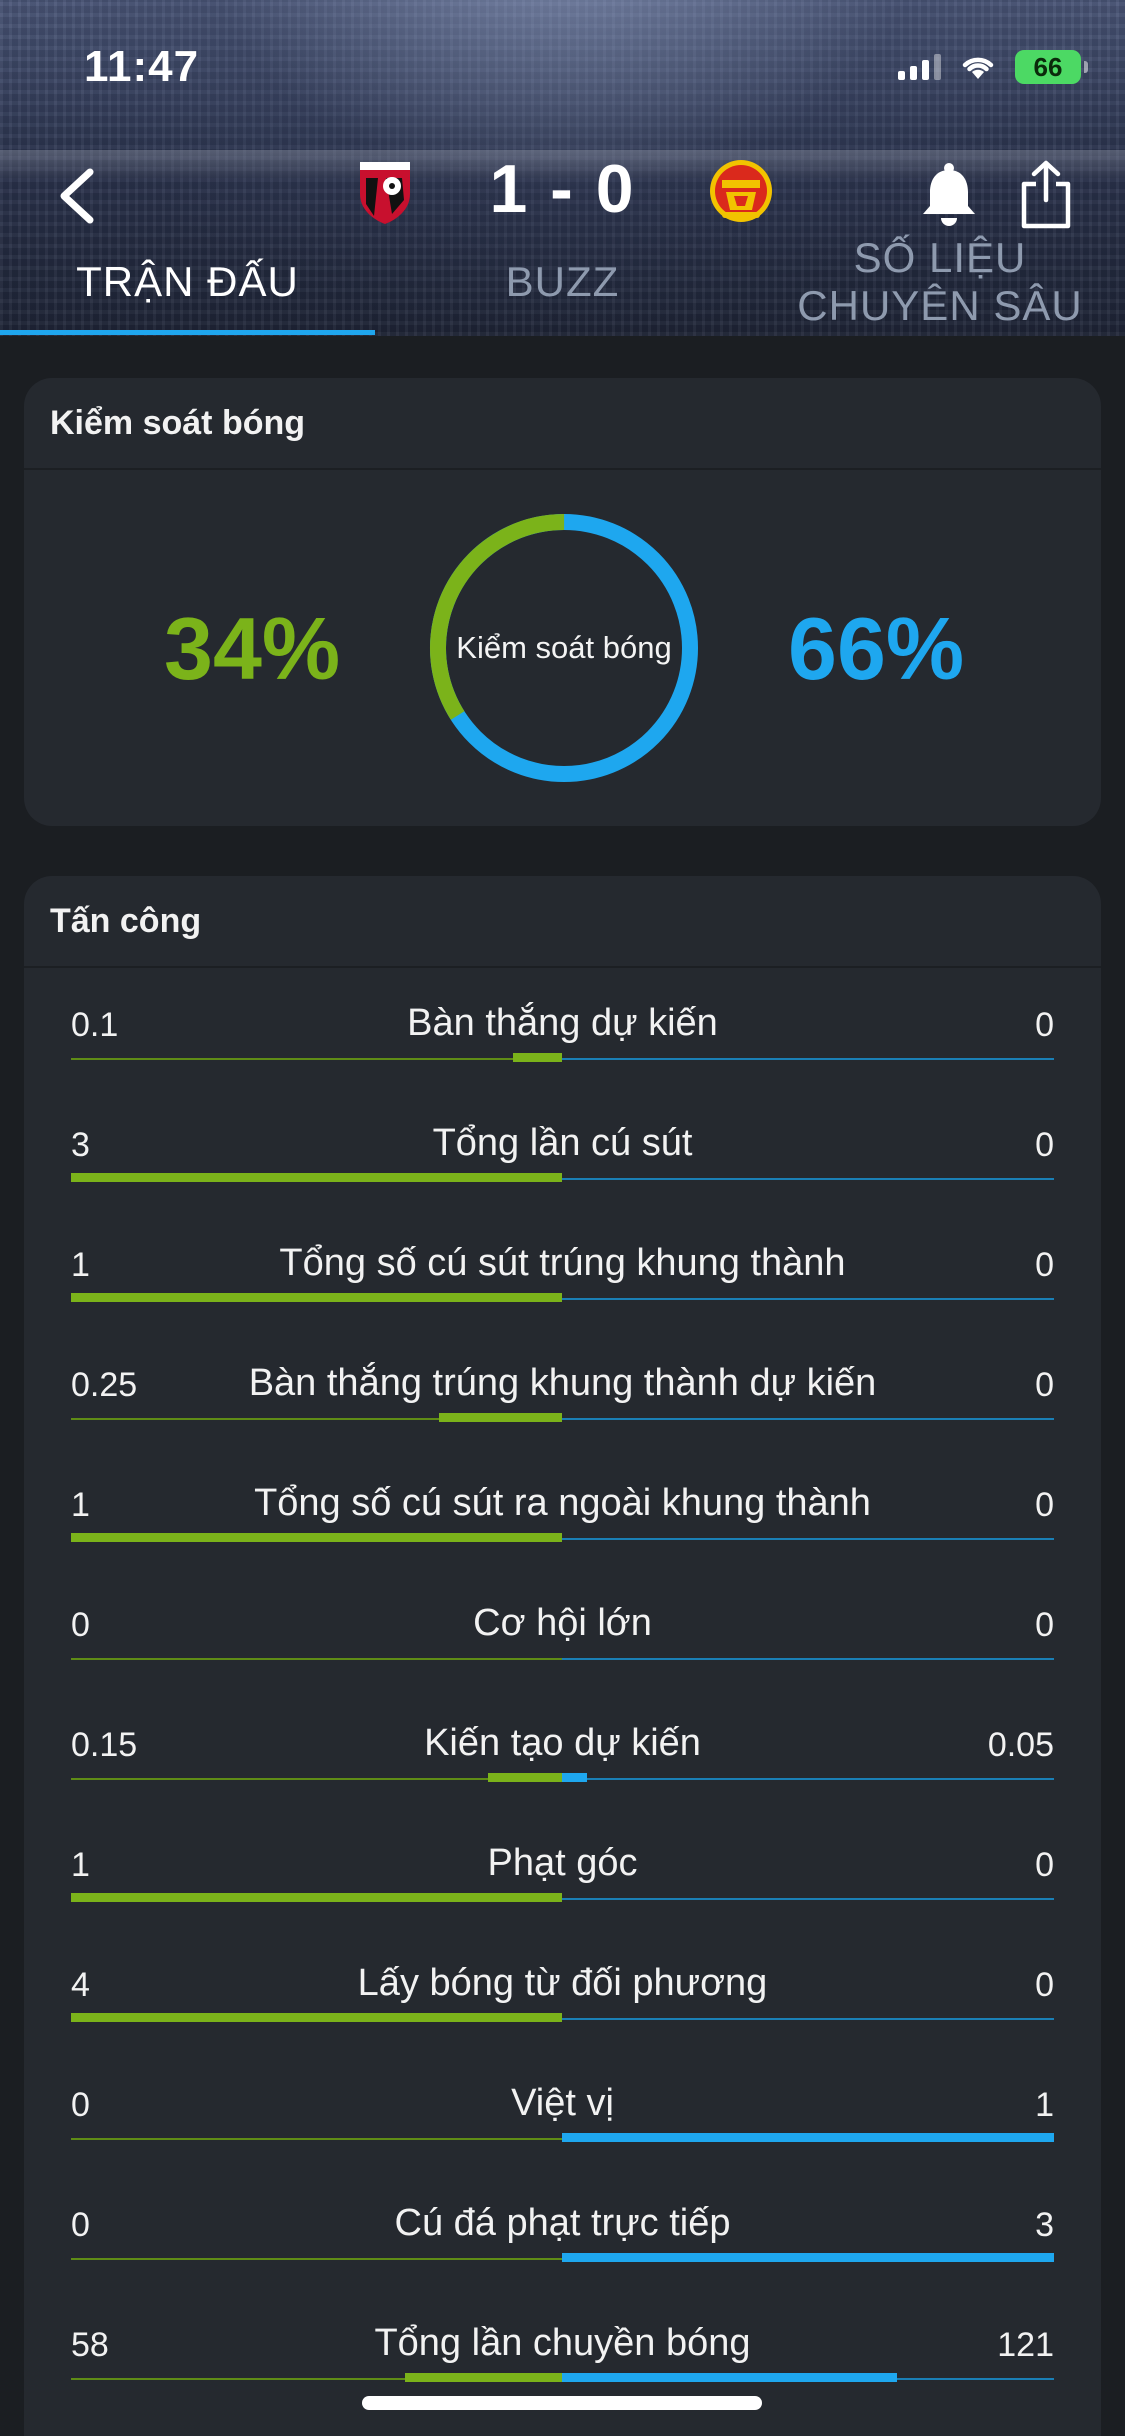 The image size is (1125, 2436). I want to click on back-arrow-icon, so click(77, 196).